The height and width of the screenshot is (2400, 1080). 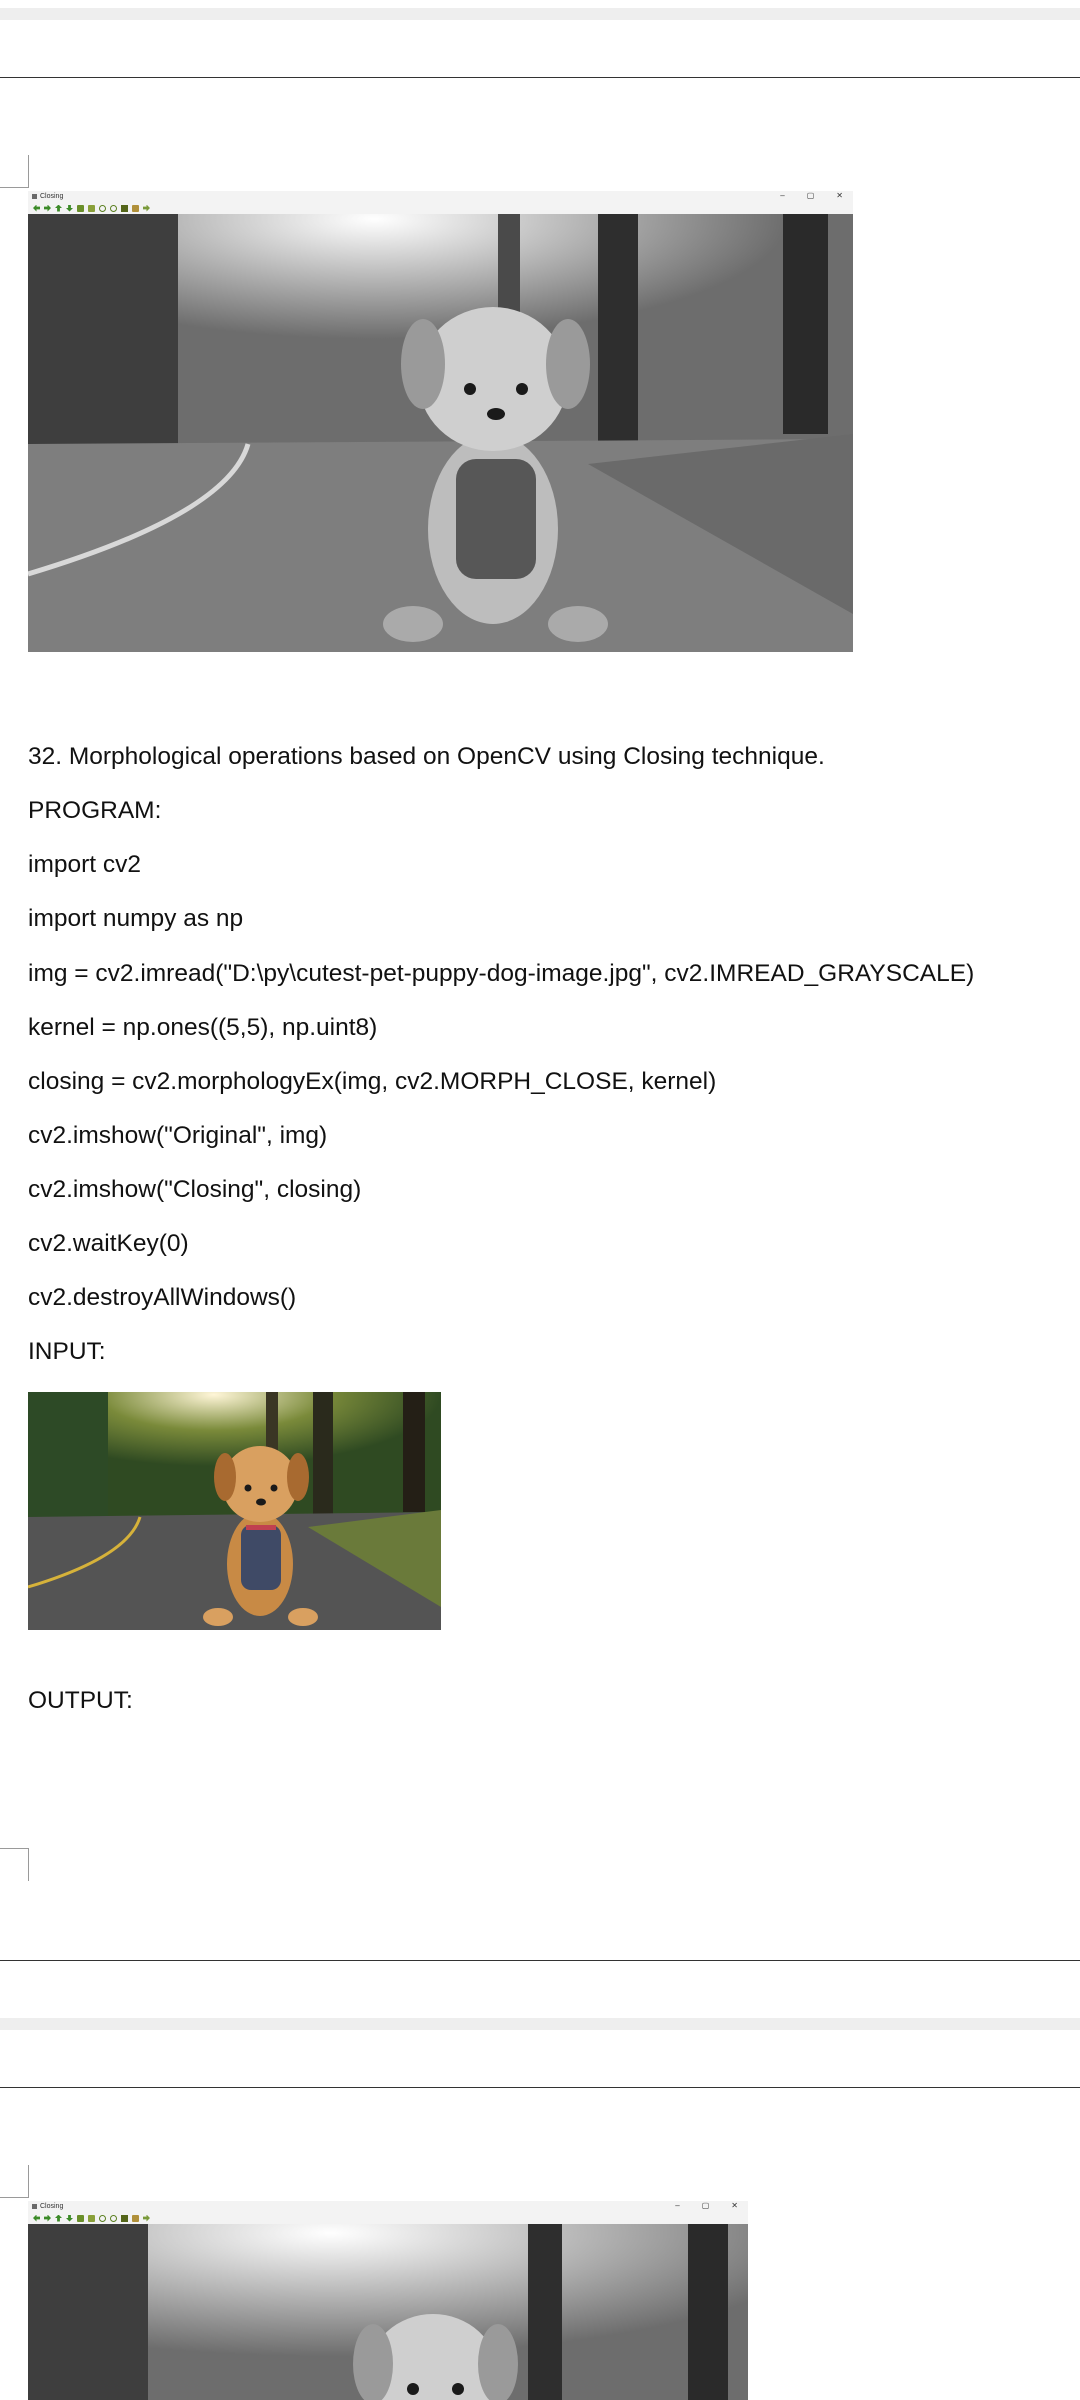 What do you see at coordinates (85, 864) in the screenshot?
I see `code-line: import cv2` at bounding box center [85, 864].